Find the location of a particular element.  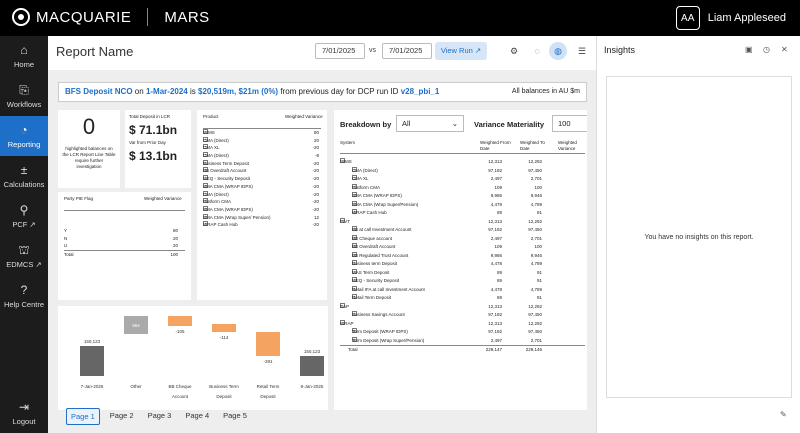

table-row: + MIMS 80 is located at coordinates (262, 133).